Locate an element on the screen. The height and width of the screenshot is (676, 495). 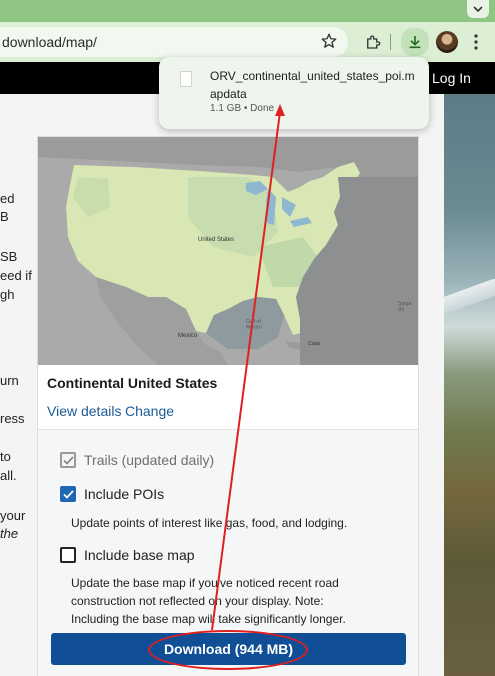
star-icon is located at coordinates (330, 42).